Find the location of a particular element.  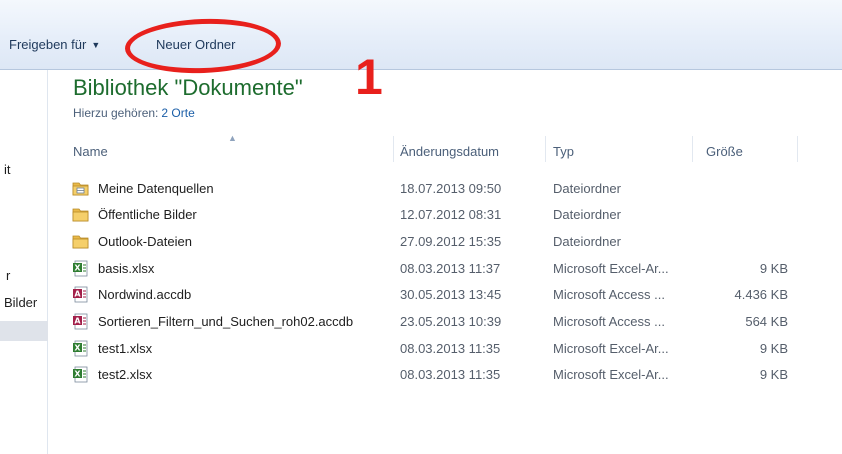

library-includes: Hierzu gehören: 2 Orte is located at coordinates (134, 113).